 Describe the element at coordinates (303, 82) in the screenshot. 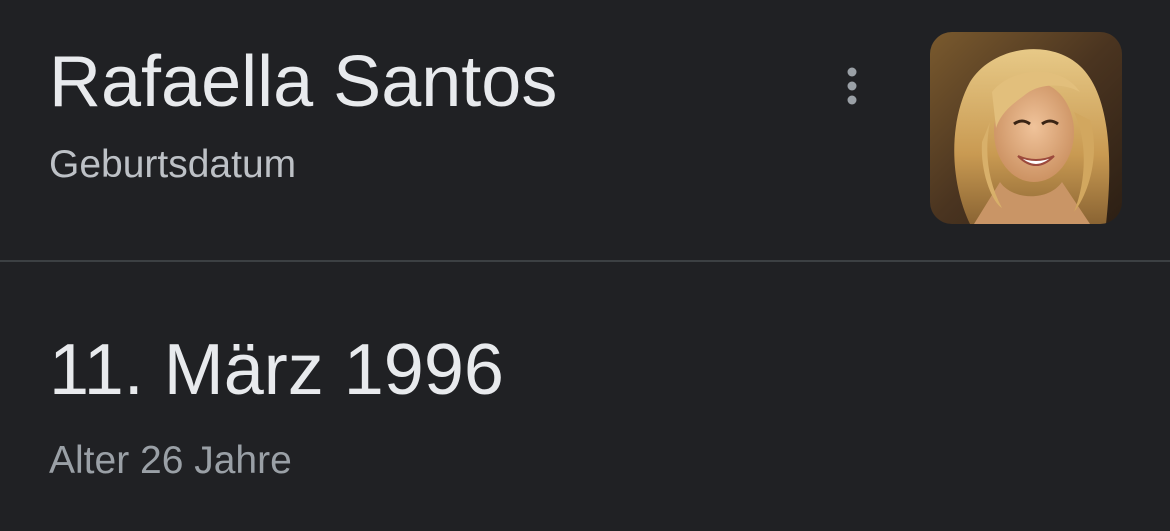

I see `person-name: Rafaella Santos` at that location.